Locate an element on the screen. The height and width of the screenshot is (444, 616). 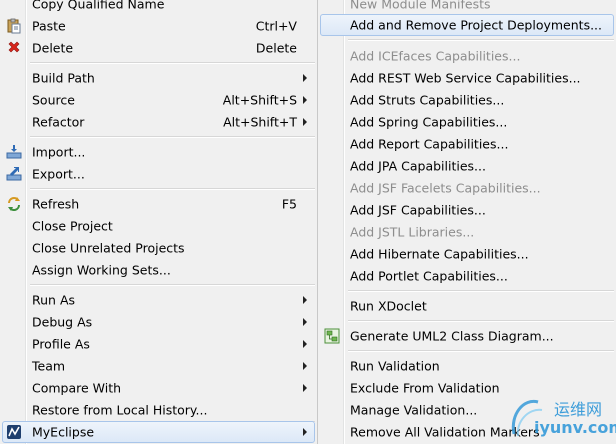
menu-item-shortcut: F5 is located at coordinates (289, 204).